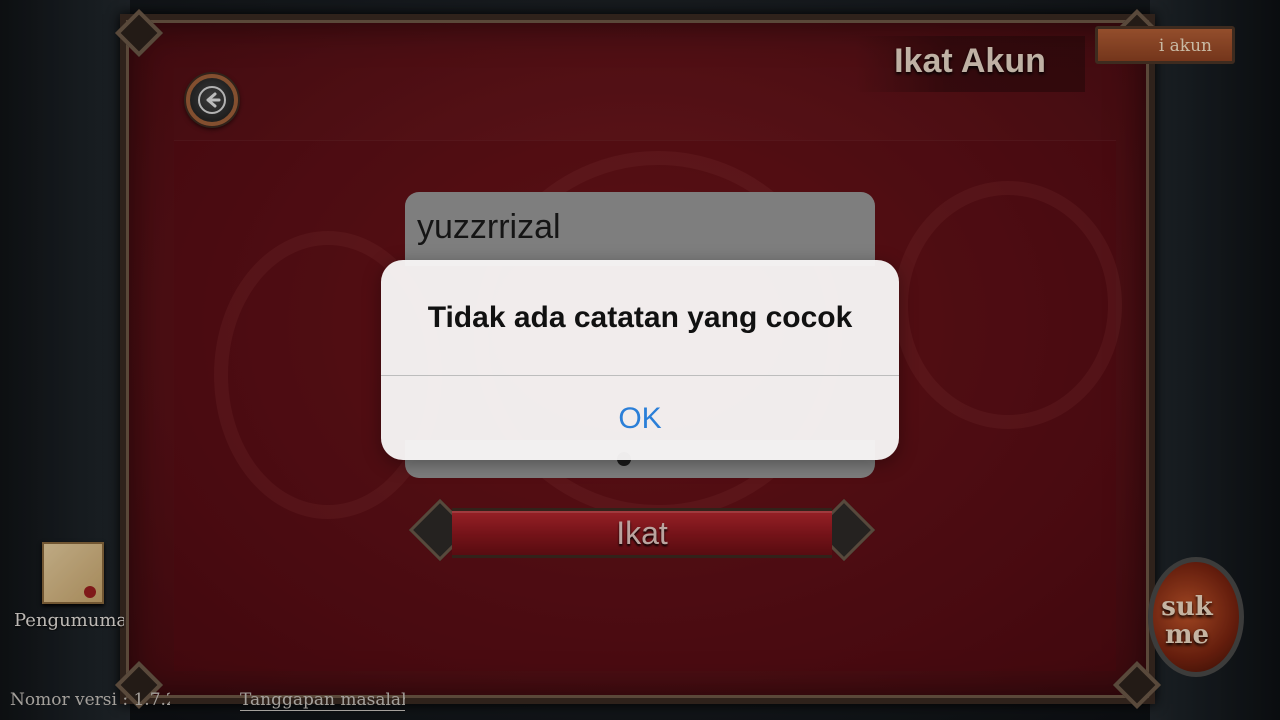  Describe the element at coordinates (640, 418) in the screenshot. I see `ok-button: OK` at that location.